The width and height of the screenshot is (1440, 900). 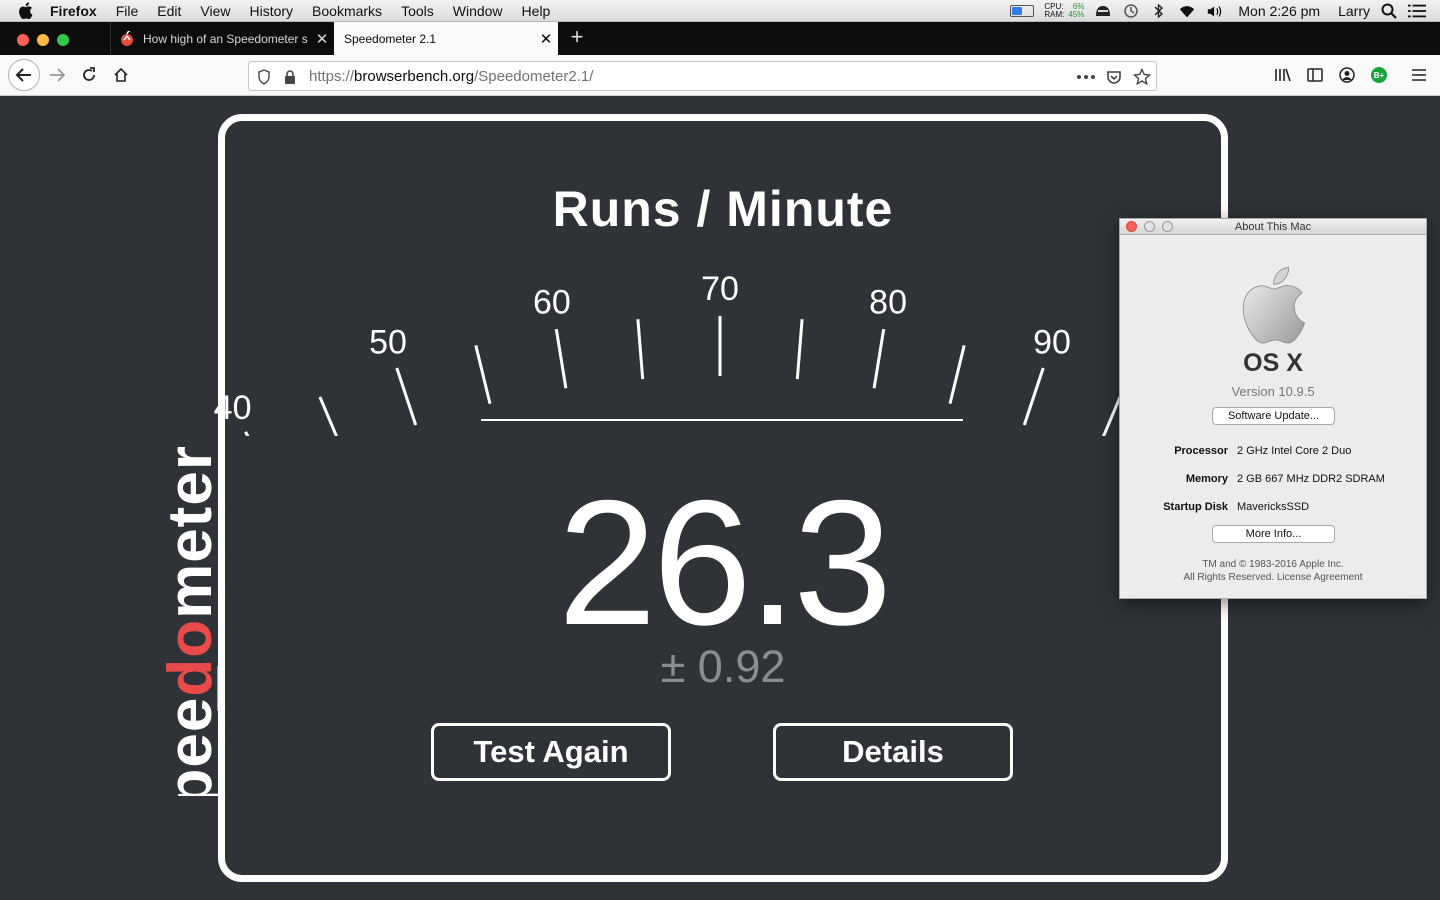 What do you see at coordinates (888, 302) in the screenshot?
I see `gauge-label: 80` at bounding box center [888, 302].